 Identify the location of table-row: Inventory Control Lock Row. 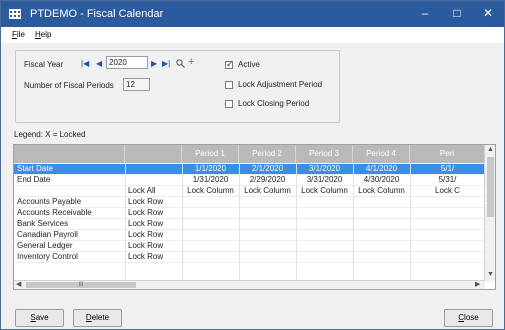
(249, 257).